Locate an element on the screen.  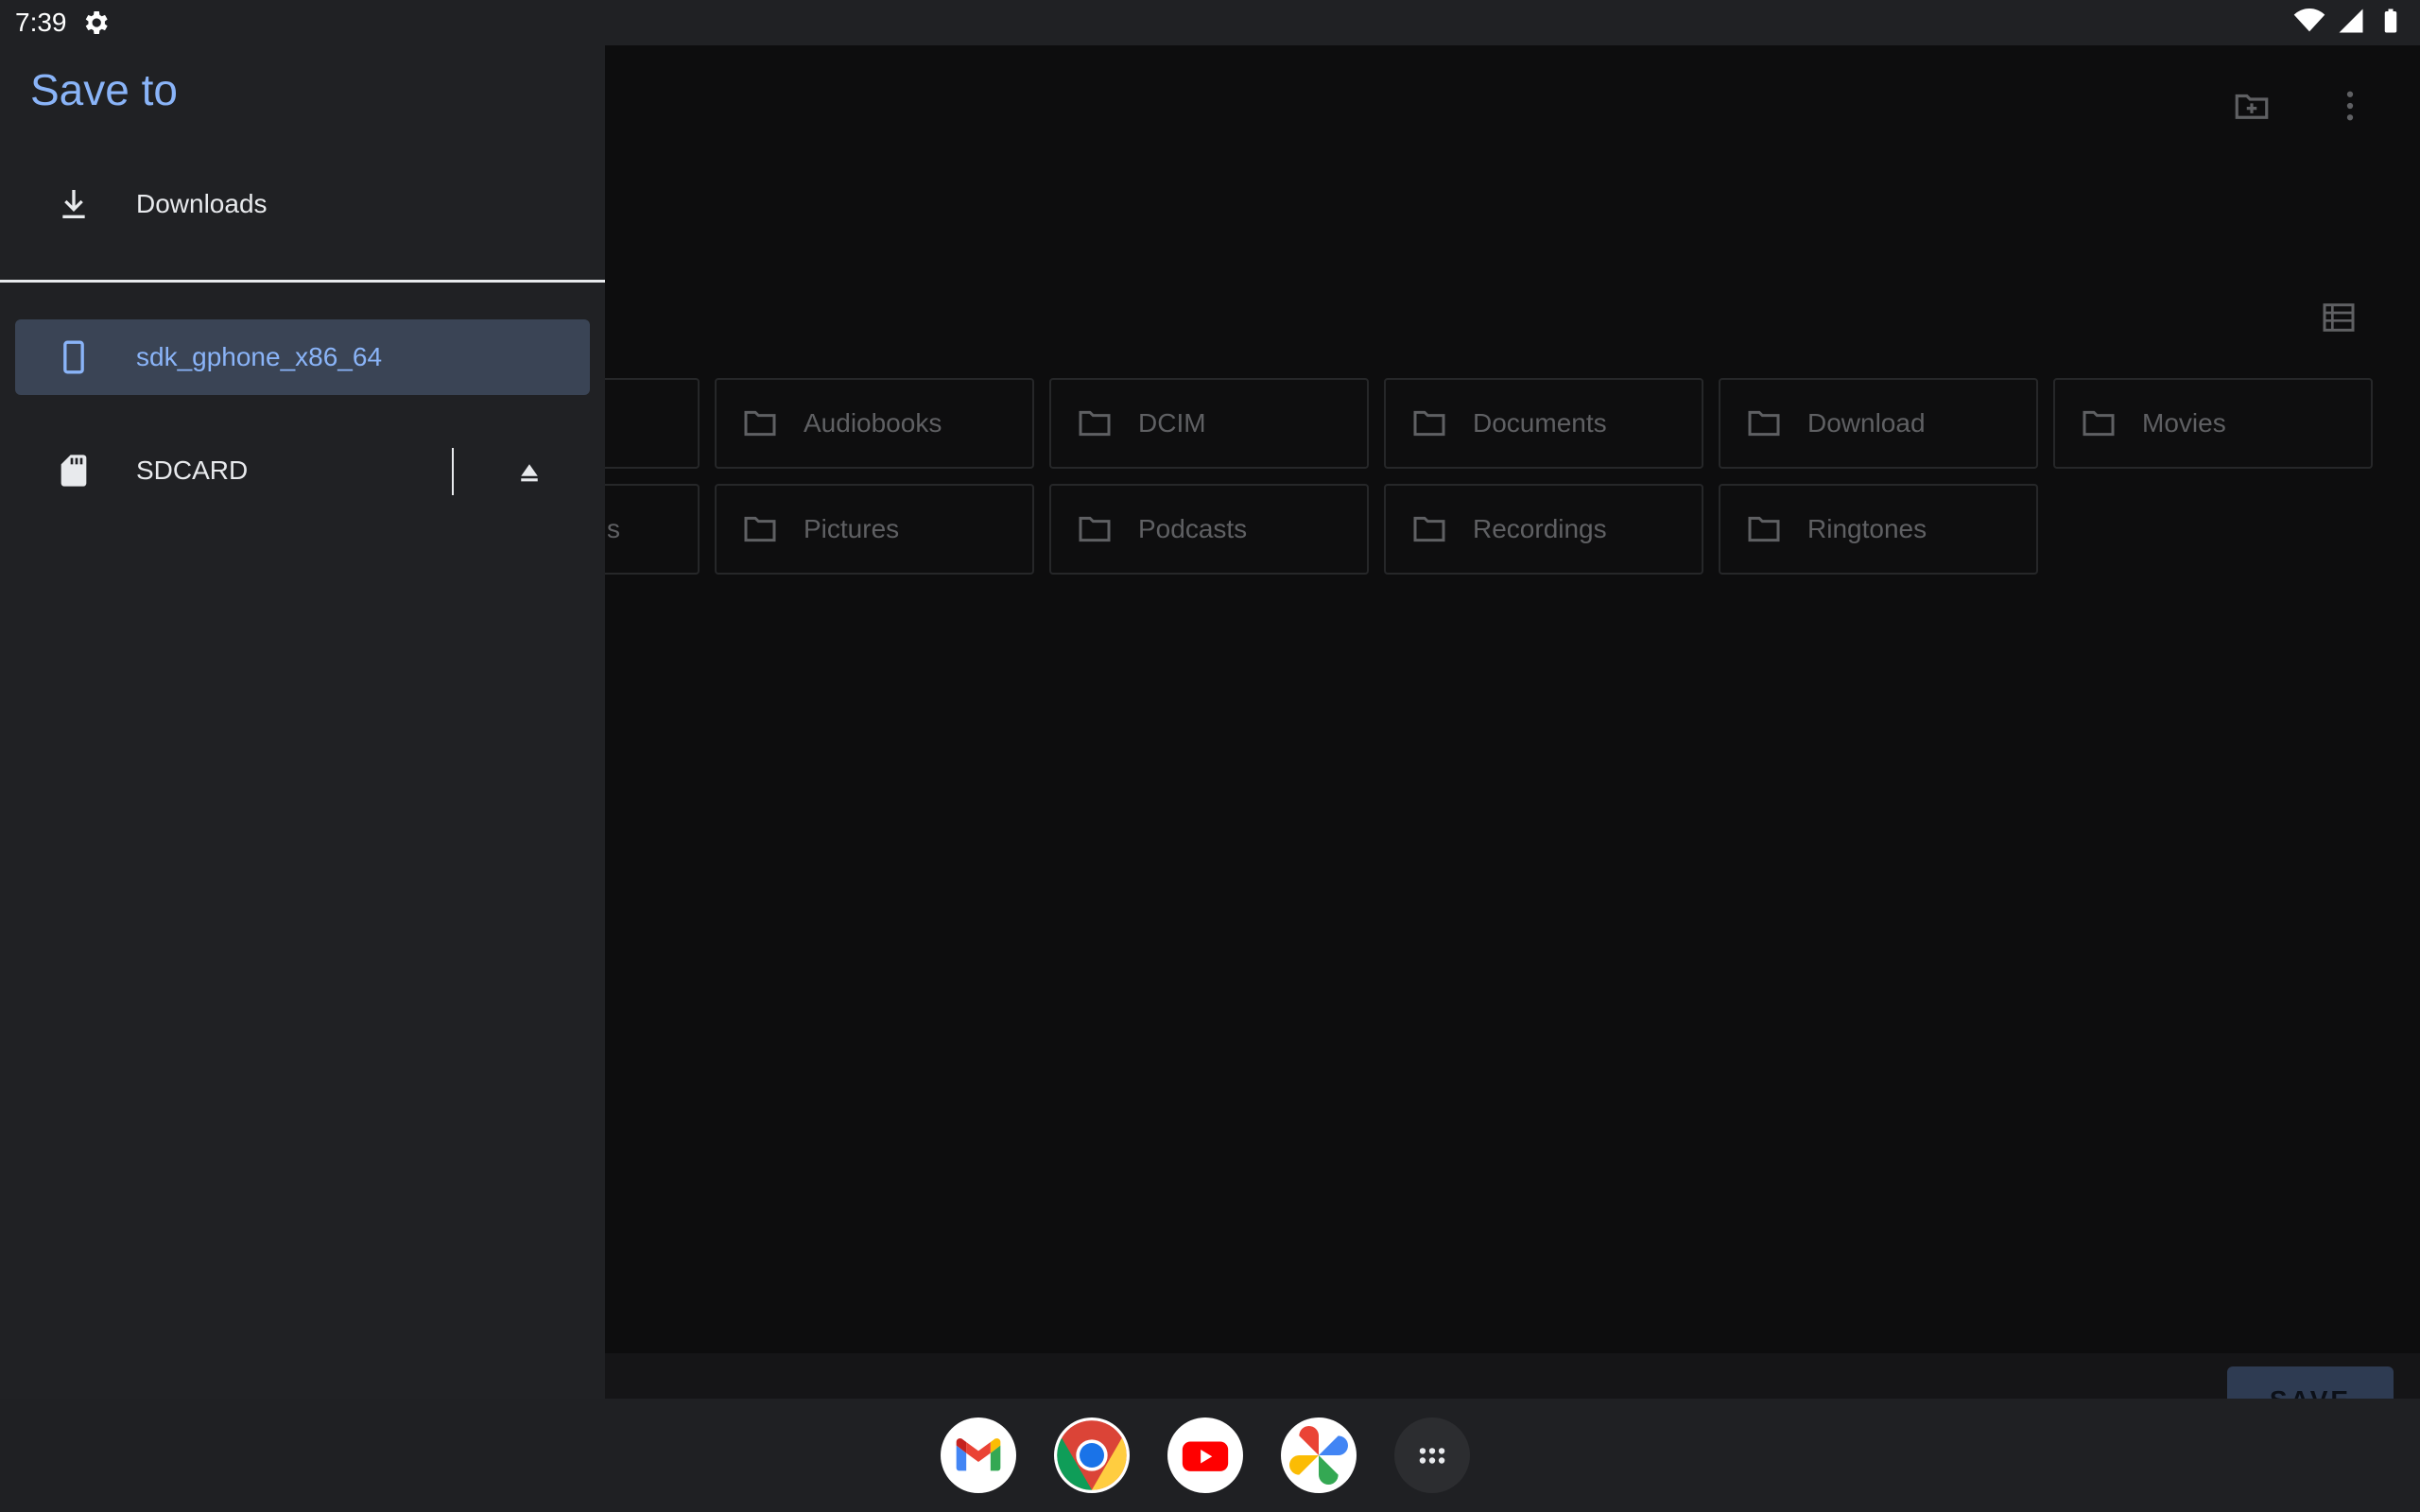
folder-item: Movies is located at coordinates (2213, 423).